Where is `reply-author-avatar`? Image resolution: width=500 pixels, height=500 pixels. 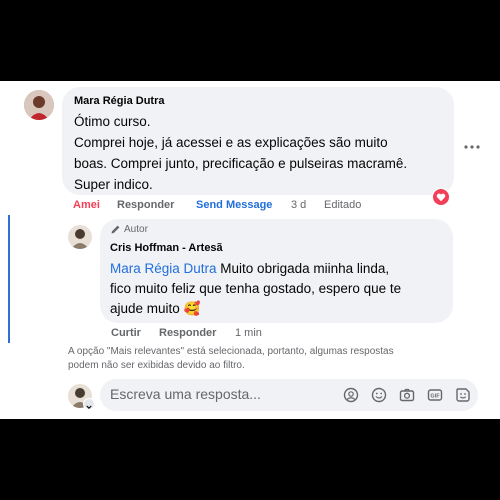 reply-author-avatar is located at coordinates (80, 237).